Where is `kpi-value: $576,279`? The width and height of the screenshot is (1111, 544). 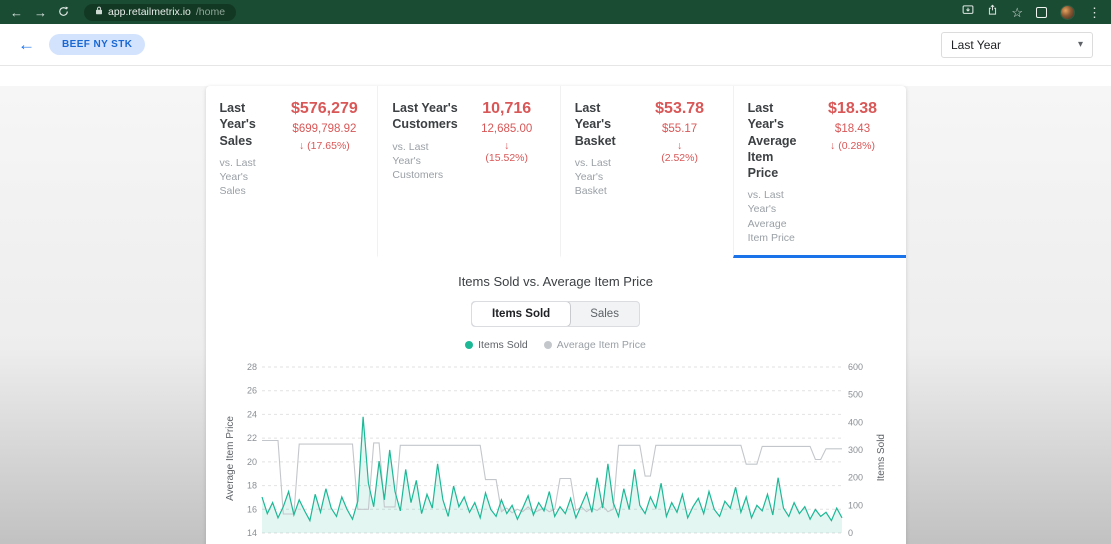
kpi-value: $576,279 is located at coordinates (324, 108).